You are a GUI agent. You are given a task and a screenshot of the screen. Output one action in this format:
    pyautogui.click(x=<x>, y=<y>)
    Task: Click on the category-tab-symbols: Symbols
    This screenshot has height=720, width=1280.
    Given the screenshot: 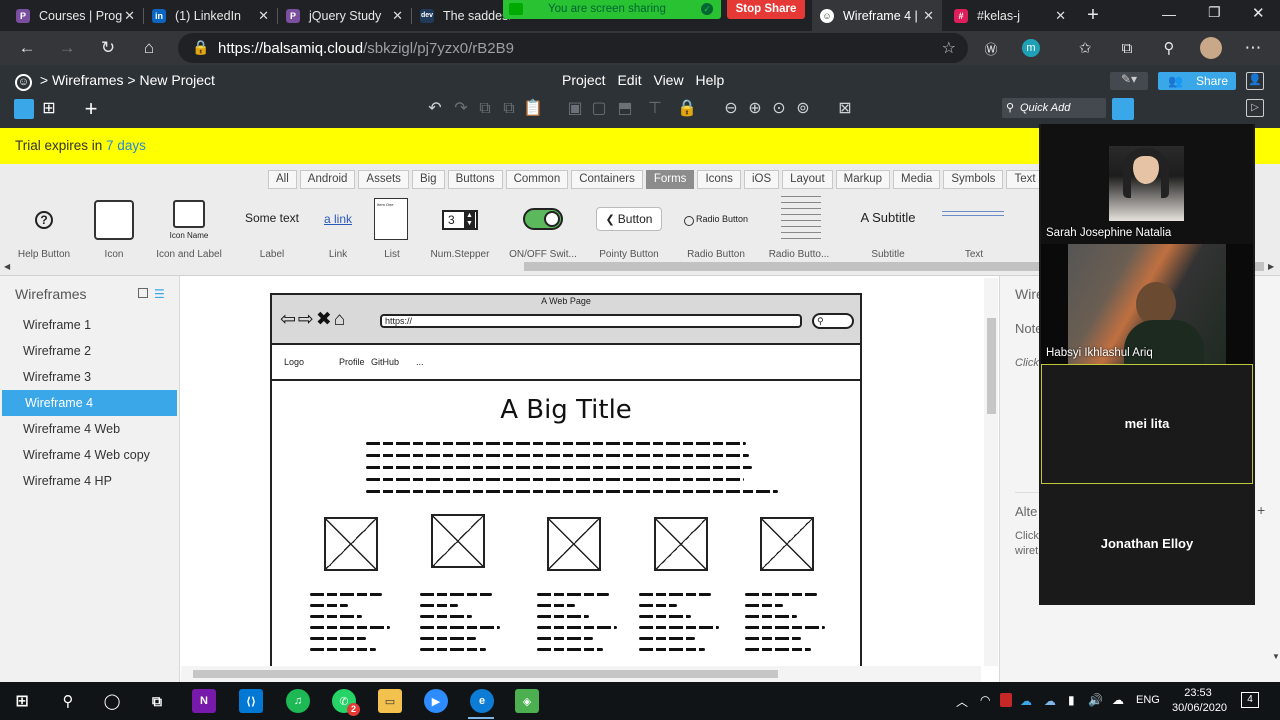 What is the action you would take?
    pyautogui.click(x=973, y=179)
    